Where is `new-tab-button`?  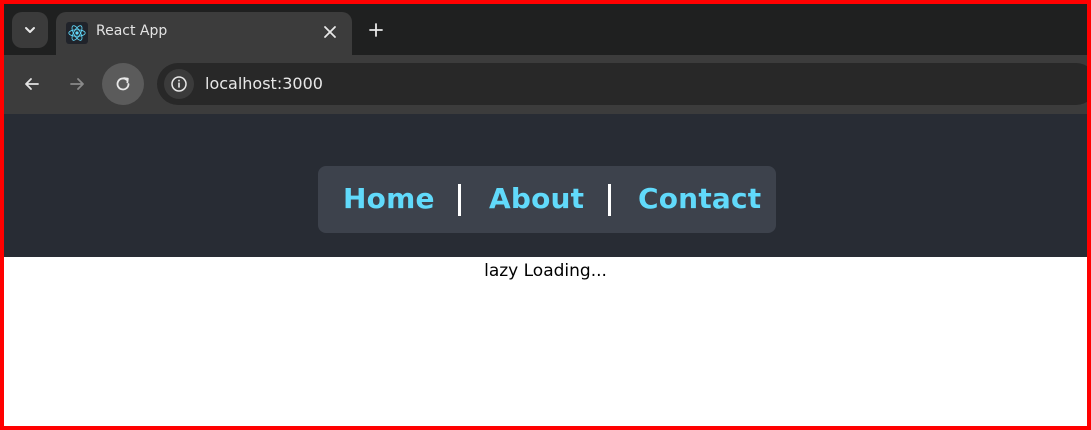 new-tab-button is located at coordinates (376, 30).